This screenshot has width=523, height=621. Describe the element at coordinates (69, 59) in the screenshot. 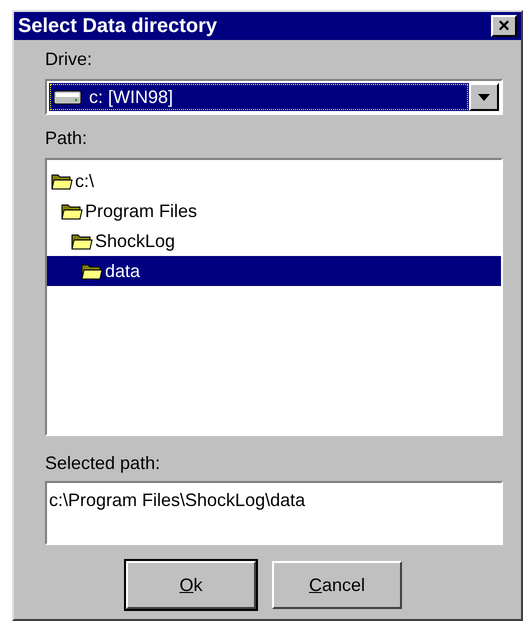

I see `drive-label: Drive:` at that location.